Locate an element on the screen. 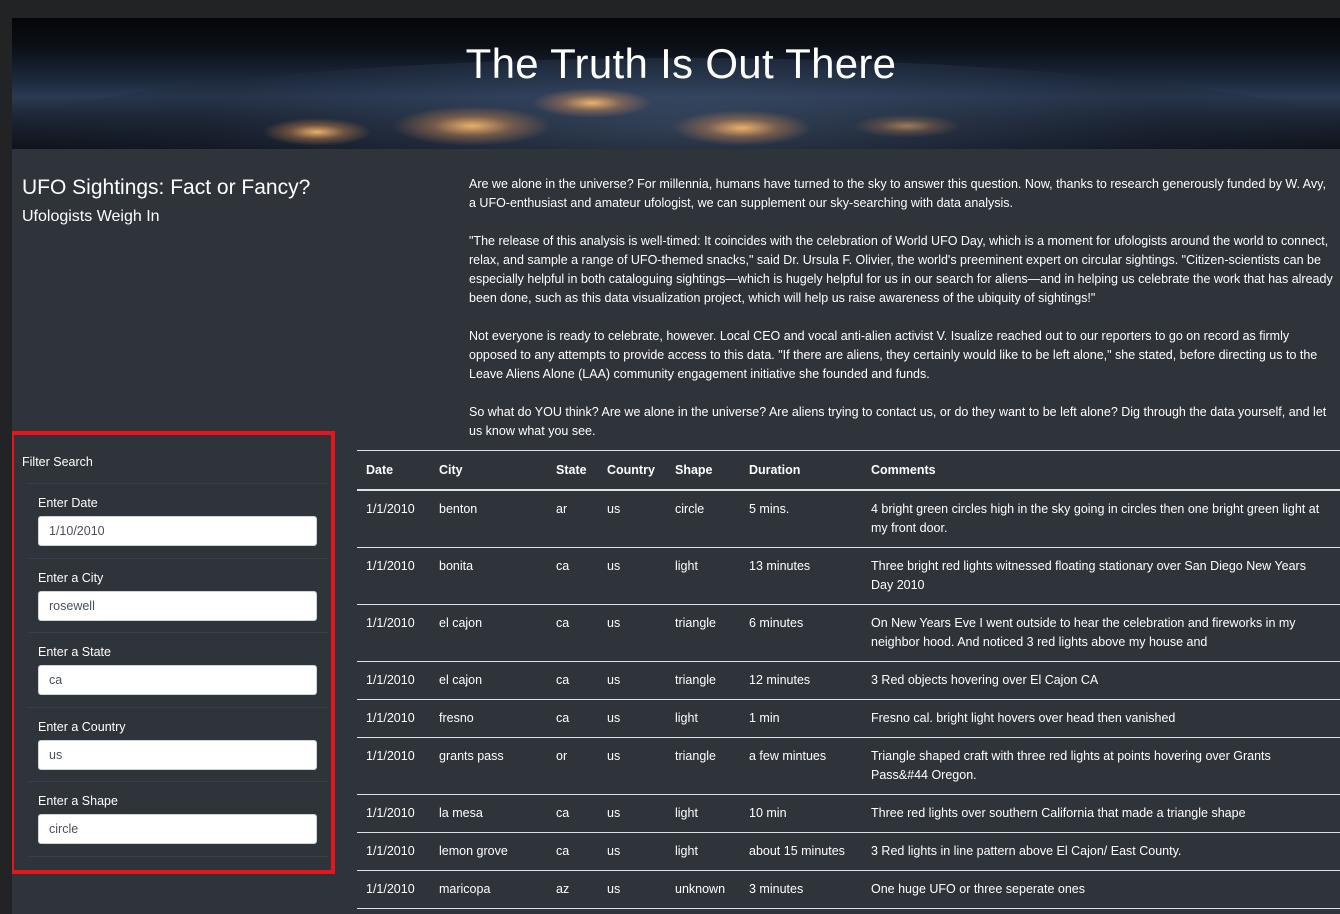  cell-shape: unknown is located at coordinates (703, 889).